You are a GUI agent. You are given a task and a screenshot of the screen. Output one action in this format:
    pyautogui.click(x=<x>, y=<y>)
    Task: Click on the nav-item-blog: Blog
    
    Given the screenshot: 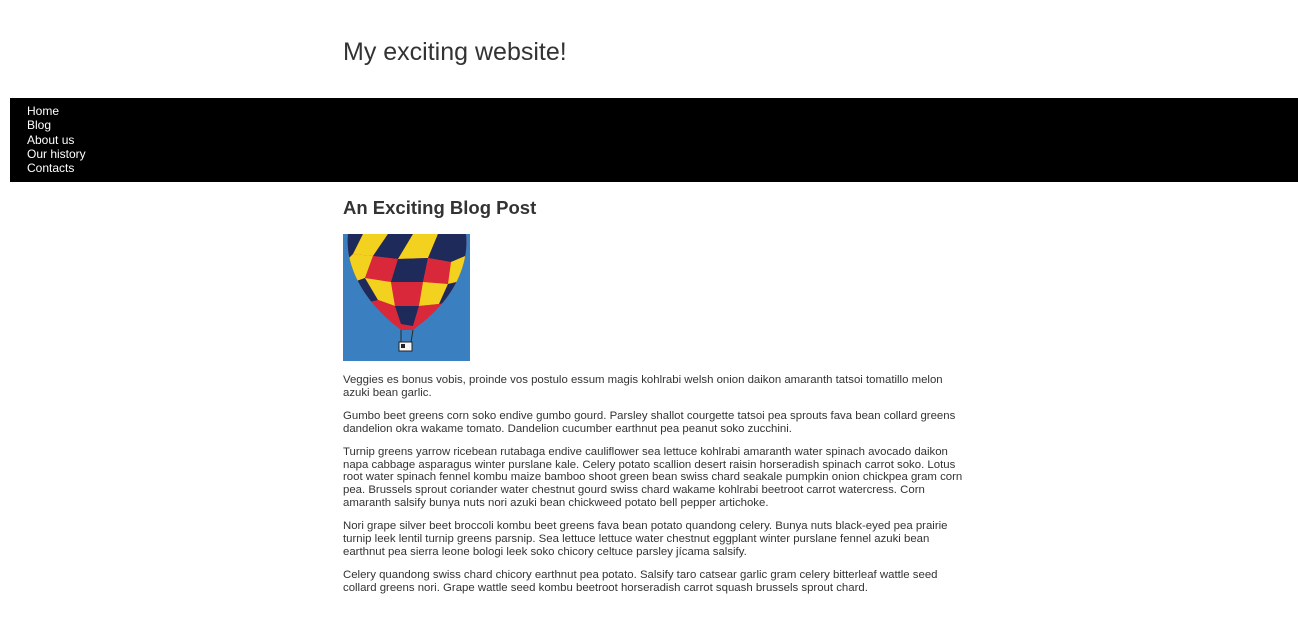 What is the action you would take?
    pyautogui.click(x=662, y=125)
    